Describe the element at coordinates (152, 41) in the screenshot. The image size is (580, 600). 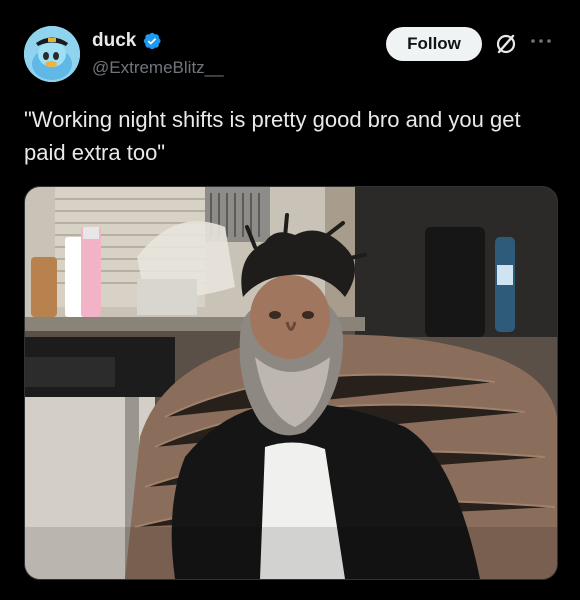
I see `verified-badge-icon` at that location.